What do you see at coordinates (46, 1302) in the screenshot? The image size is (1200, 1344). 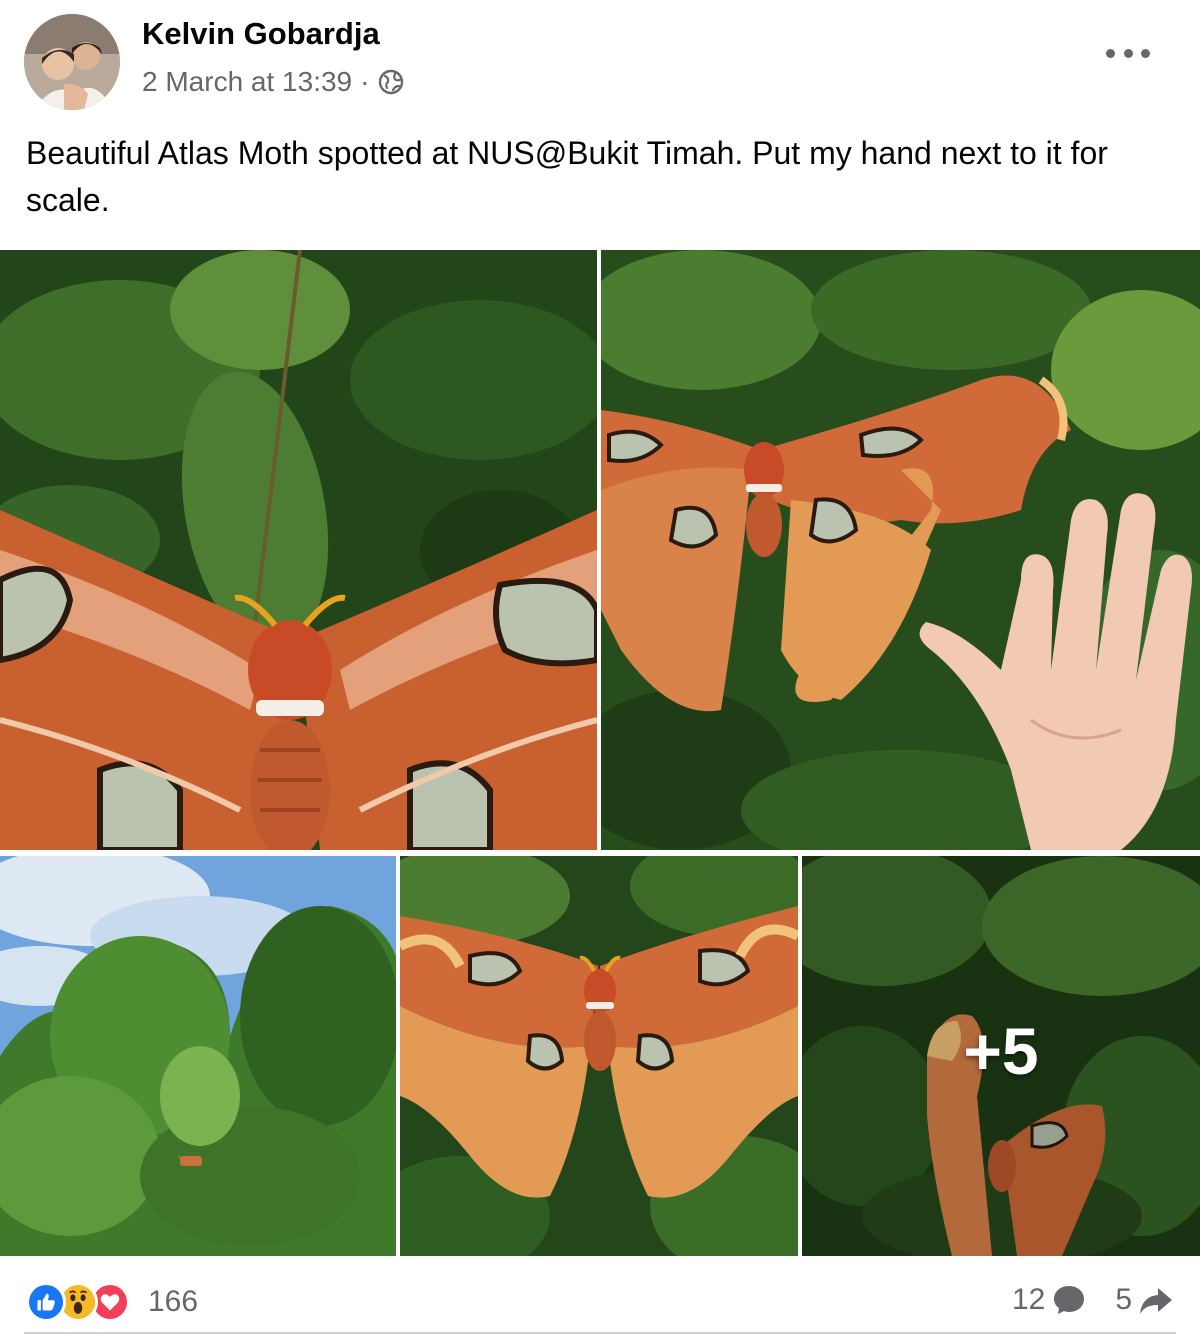 I see `like-icon` at bounding box center [46, 1302].